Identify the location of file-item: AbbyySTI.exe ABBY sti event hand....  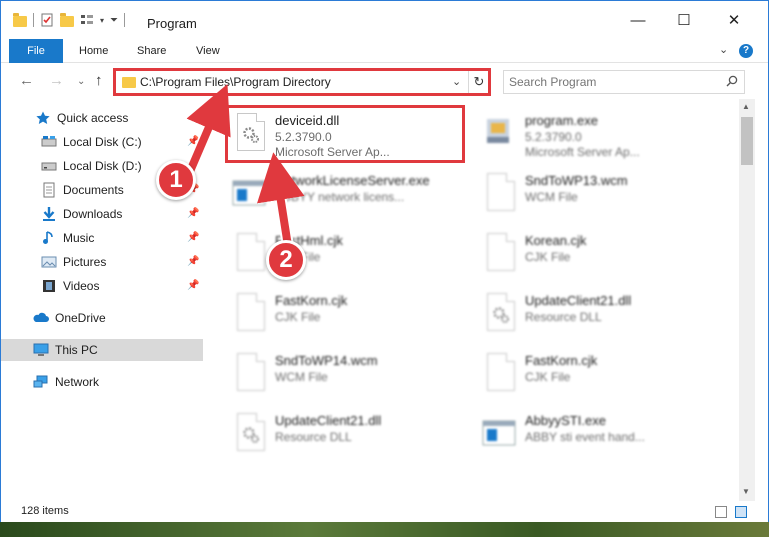
(592, 433).